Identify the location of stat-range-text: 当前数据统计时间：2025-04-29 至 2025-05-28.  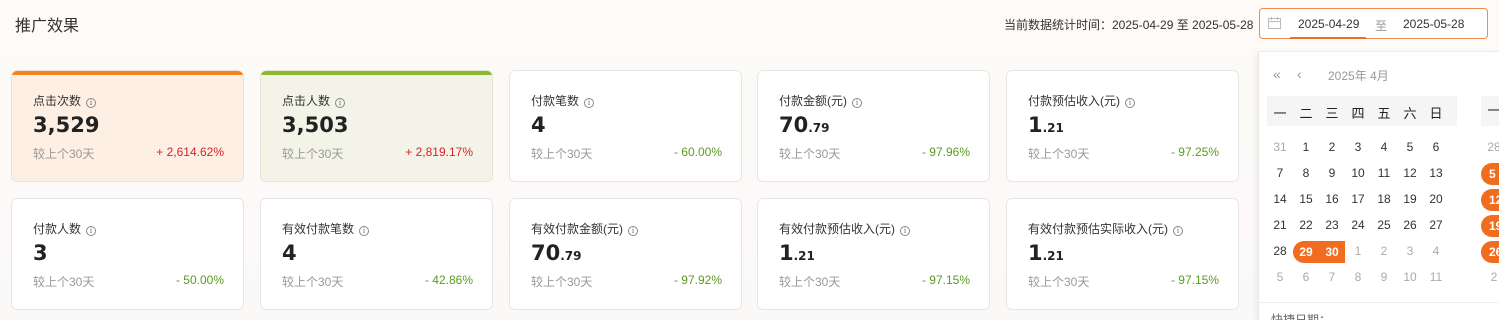
(1129, 25).